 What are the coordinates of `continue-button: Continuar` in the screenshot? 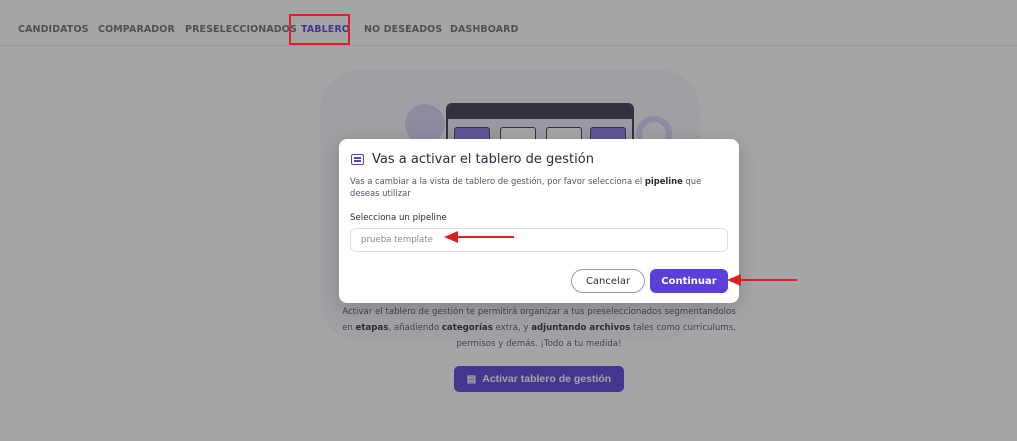 It's located at (689, 281).